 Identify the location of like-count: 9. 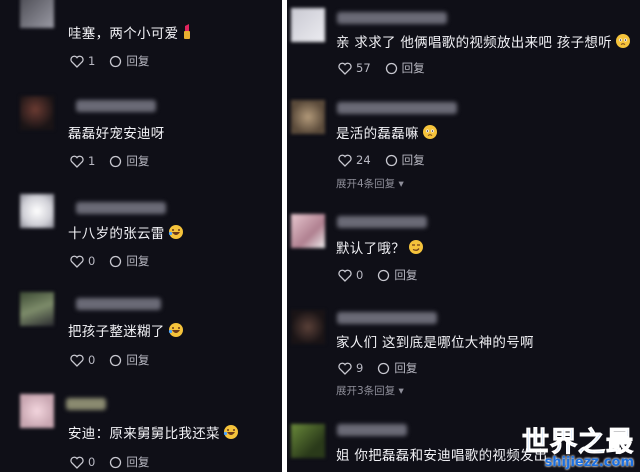
(360, 368).